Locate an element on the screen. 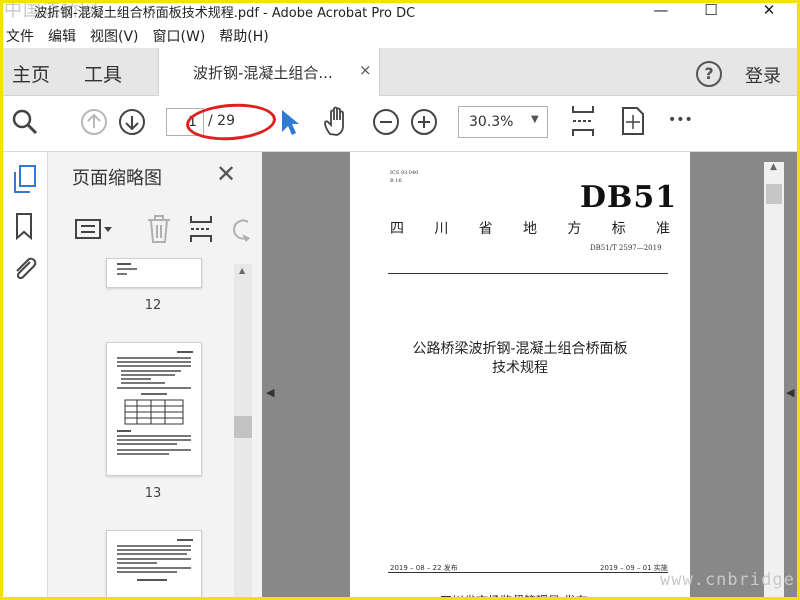 The image size is (800, 600). standard-type: 四 川 省 地 方 标 准 is located at coordinates (530, 228).